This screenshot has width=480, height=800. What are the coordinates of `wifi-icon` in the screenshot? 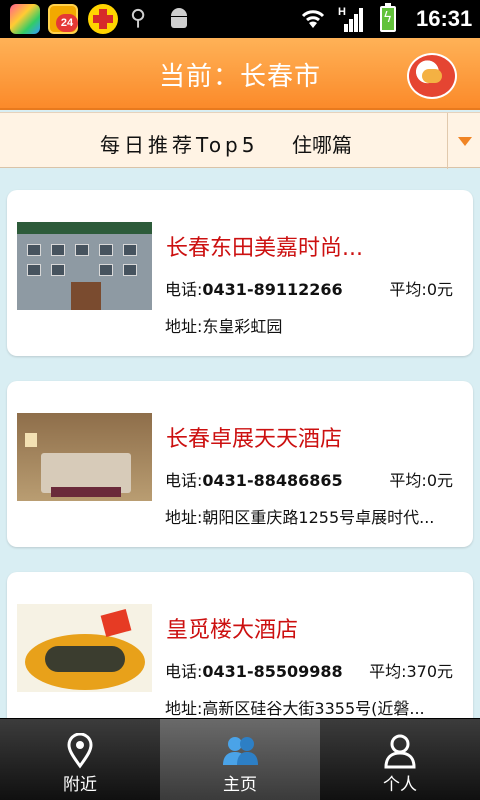 It's located at (313, 19).